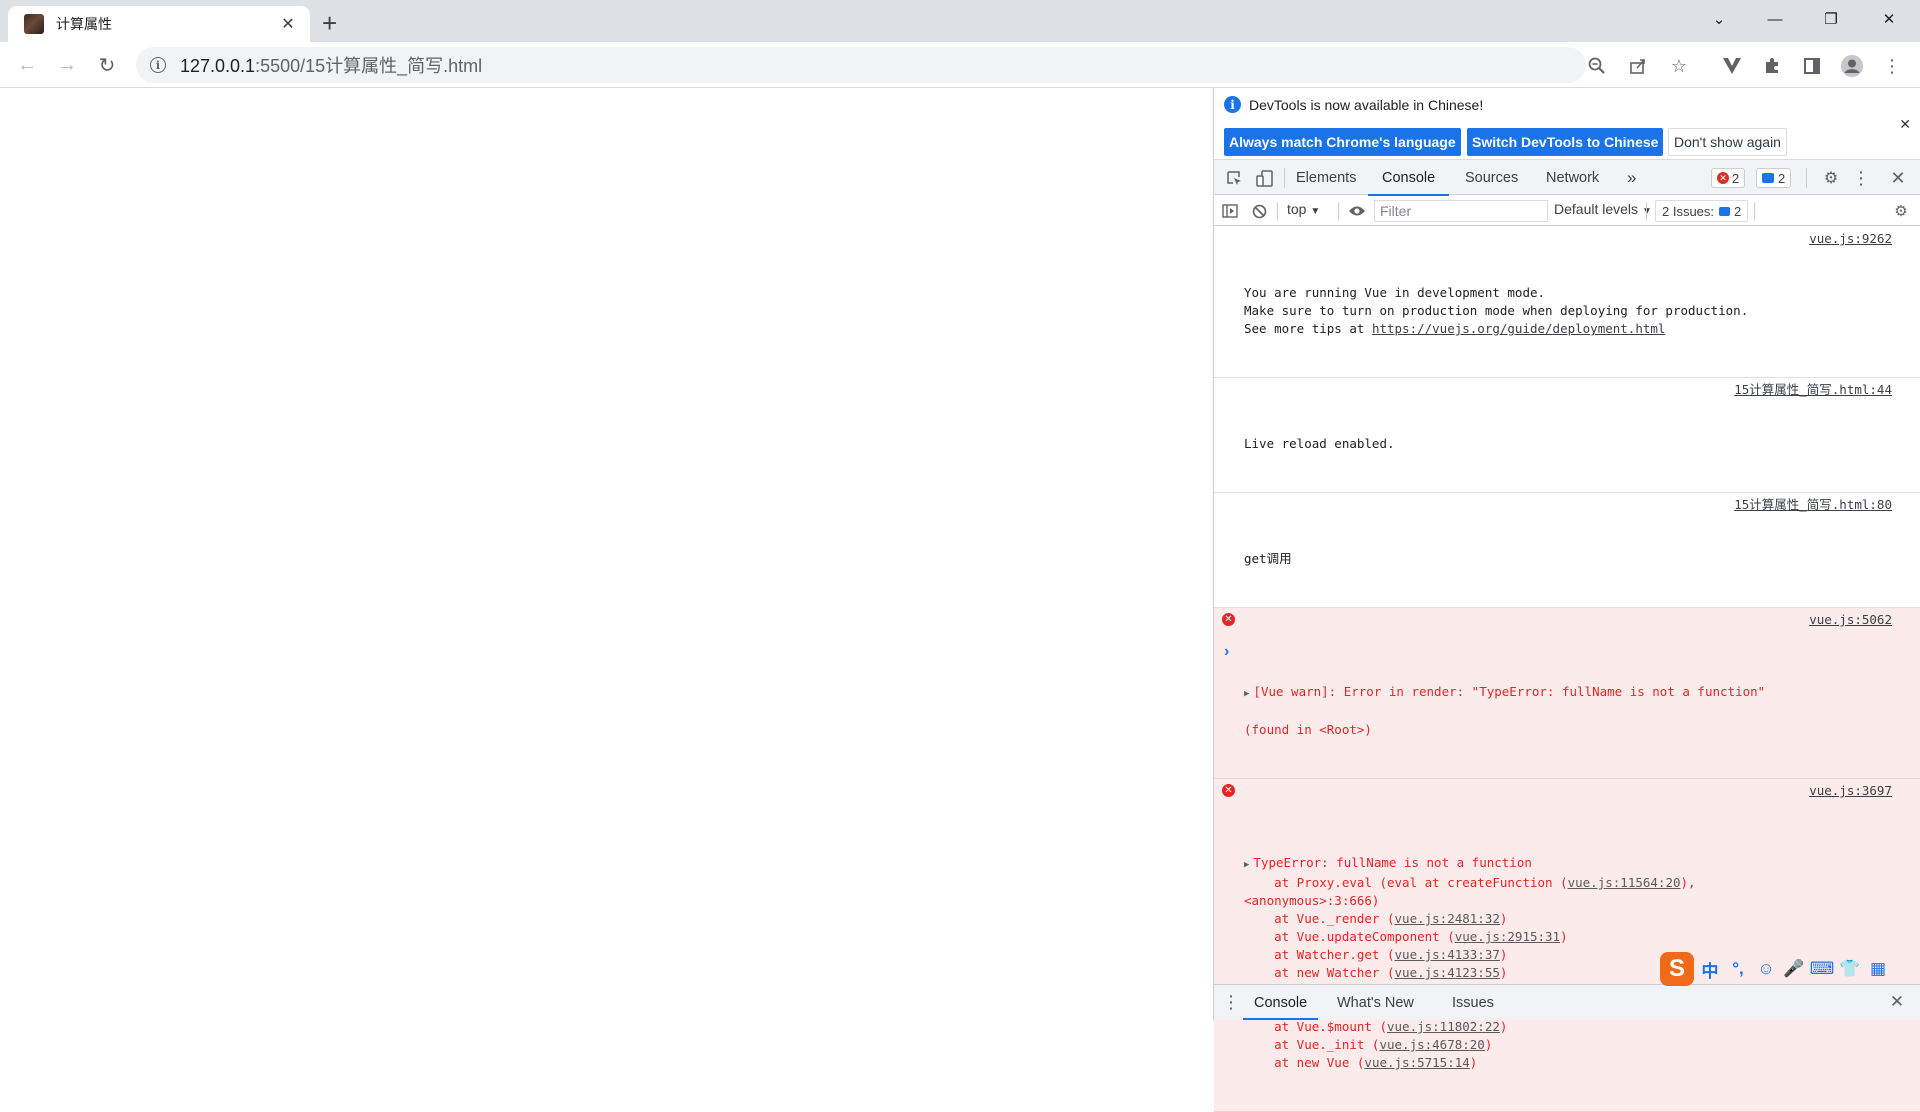  Describe the element at coordinates (1732, 66) in the screenshot. I see `extension-v-icon` at that location.